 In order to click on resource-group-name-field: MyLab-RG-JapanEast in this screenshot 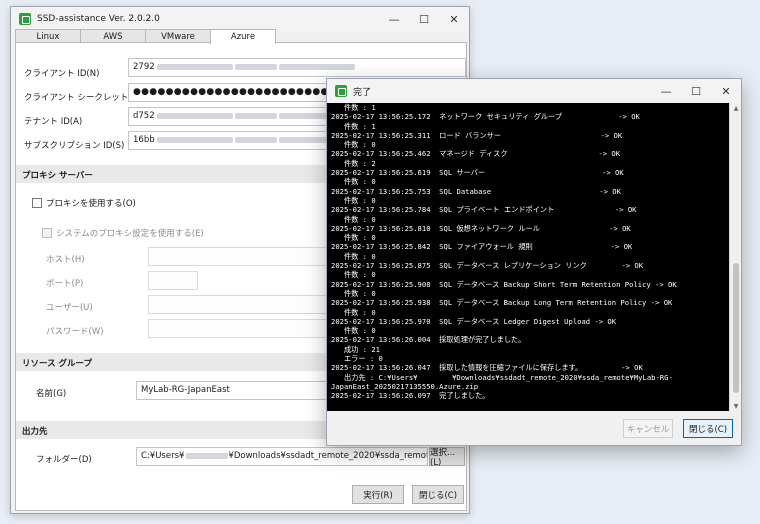, I will do `click(236, 390)`.